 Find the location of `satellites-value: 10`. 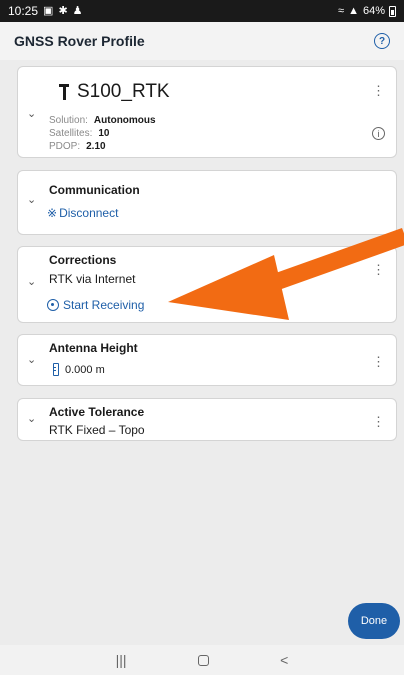

satellites-value: 10 is located at coordinates (104, 133).